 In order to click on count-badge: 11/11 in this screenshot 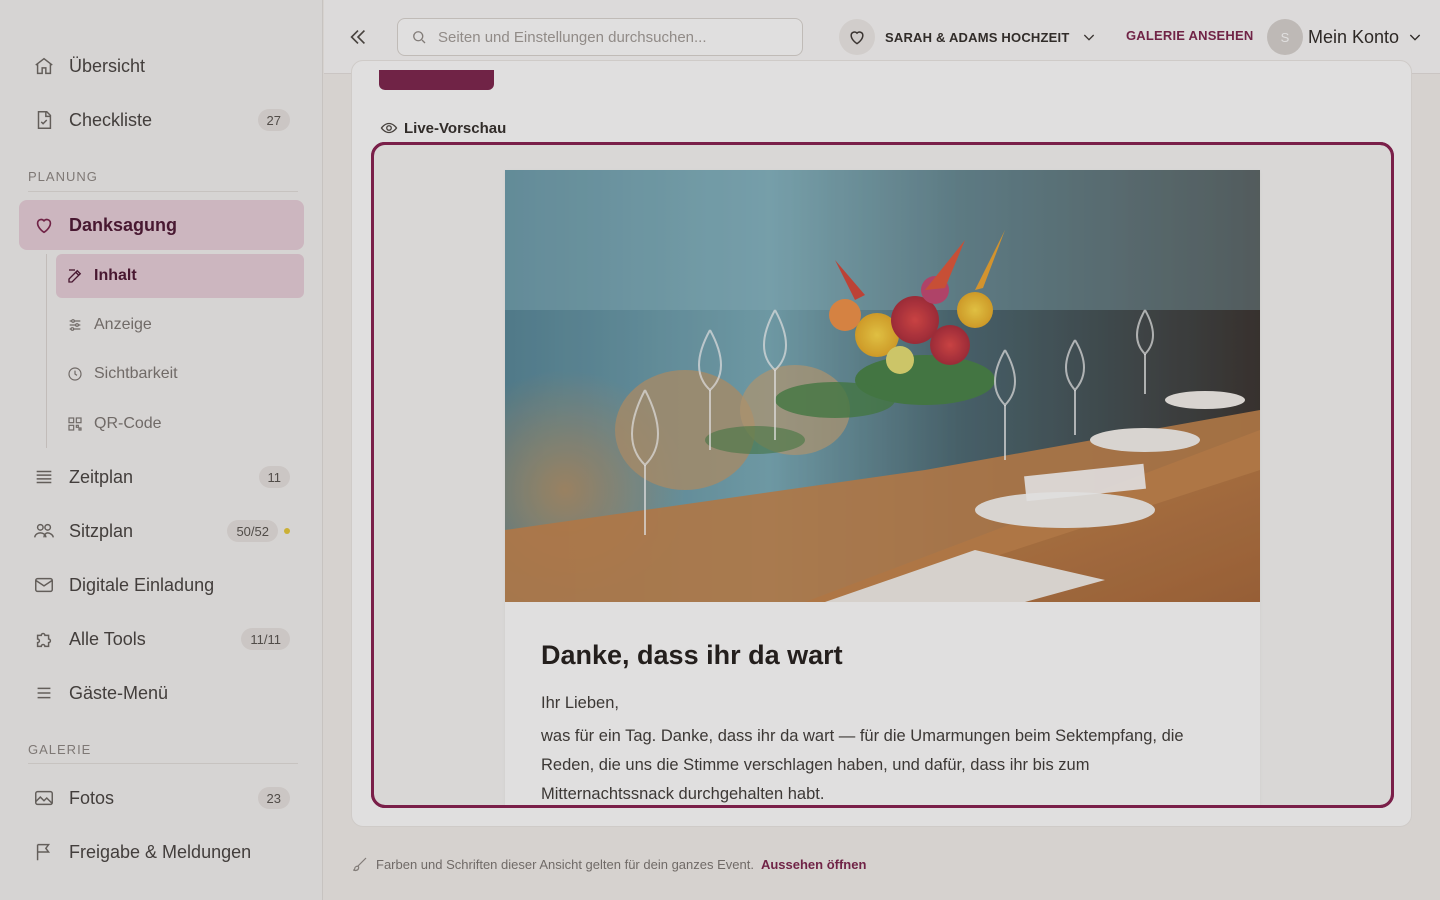, I will do `click(265, 639)`.